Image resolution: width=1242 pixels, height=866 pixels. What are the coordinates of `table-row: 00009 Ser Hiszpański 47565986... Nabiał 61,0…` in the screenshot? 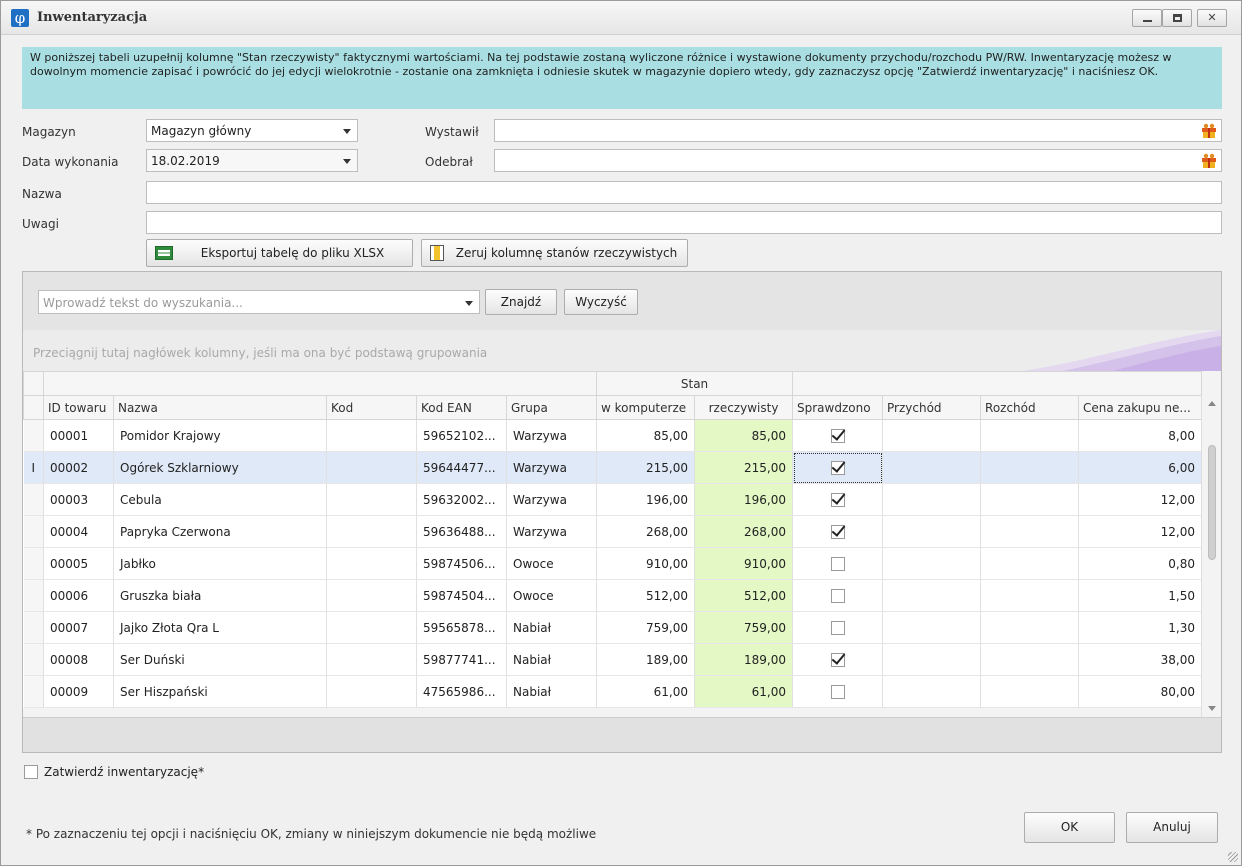 It's located at (613, 691).